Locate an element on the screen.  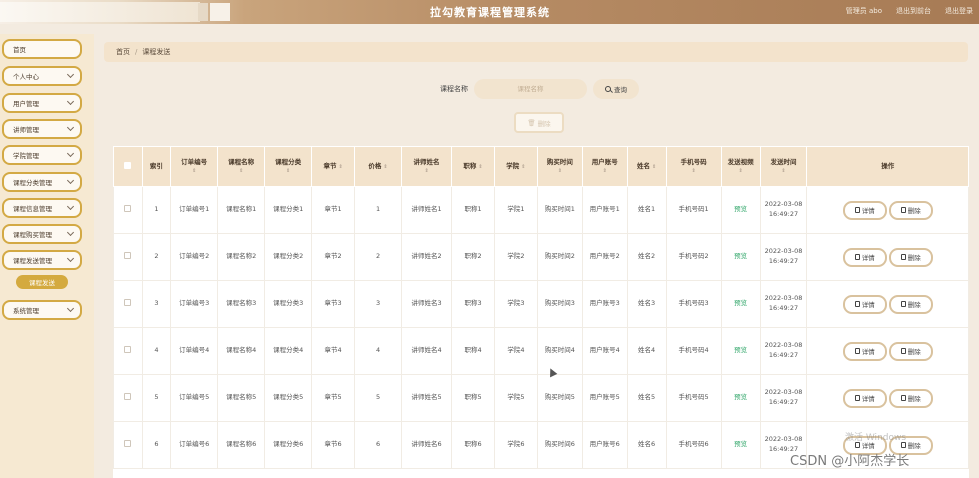
table-cell-index: 6 is located at coordinates (156, 445).